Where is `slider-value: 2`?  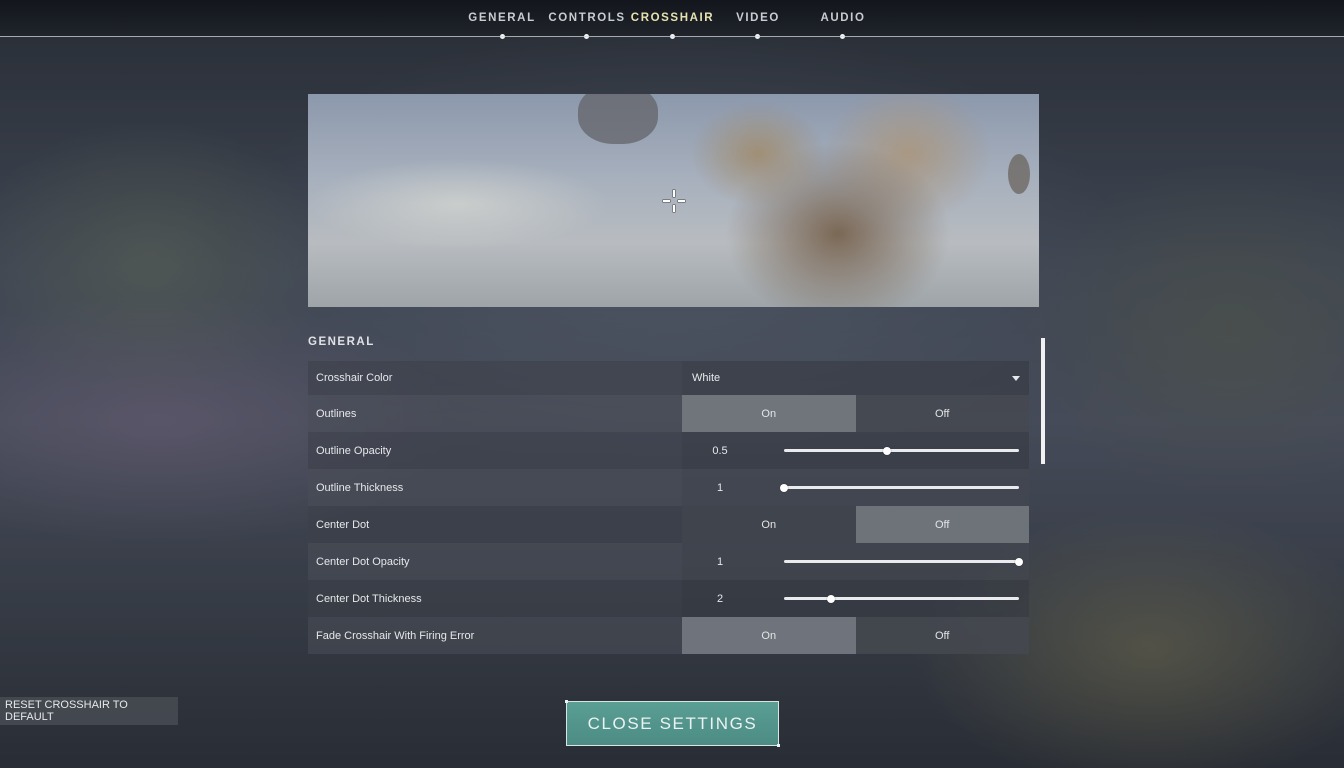
slider-value: 2 is located at coordinates (720, 599).